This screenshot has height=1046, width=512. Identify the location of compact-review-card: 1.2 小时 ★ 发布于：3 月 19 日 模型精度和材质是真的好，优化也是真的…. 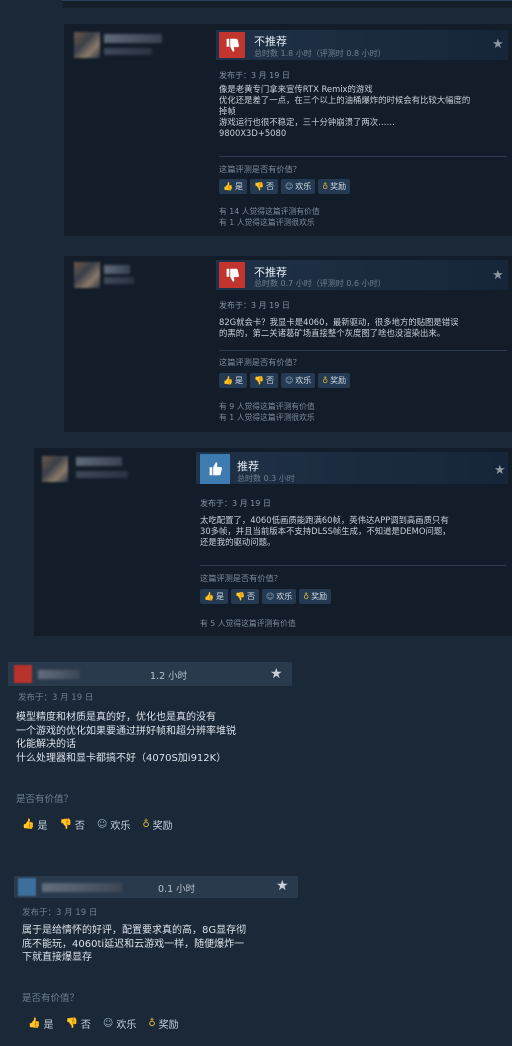
(150, 752).